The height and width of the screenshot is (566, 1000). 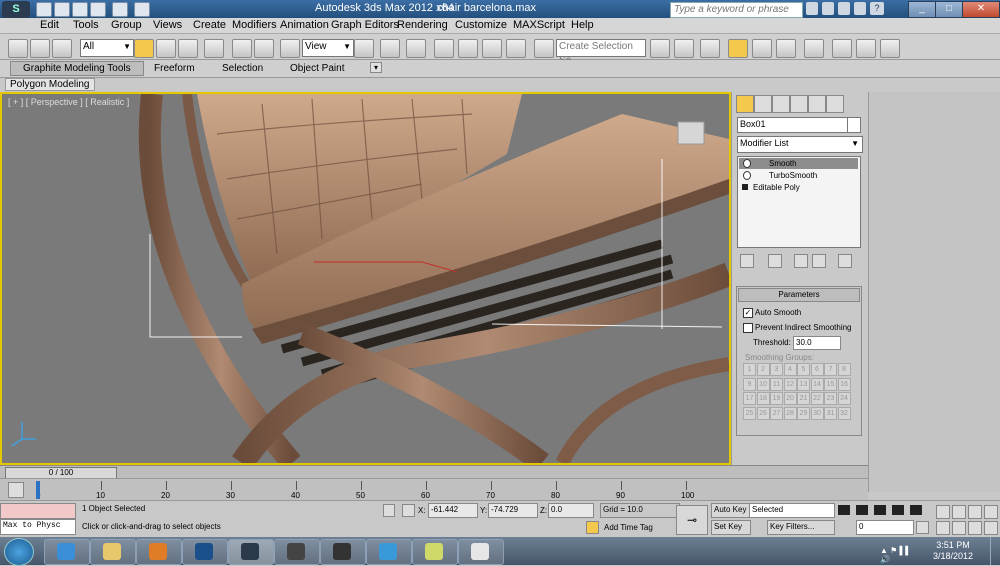 I want to click on angle-snap-icon, so click(x=468, y=48).